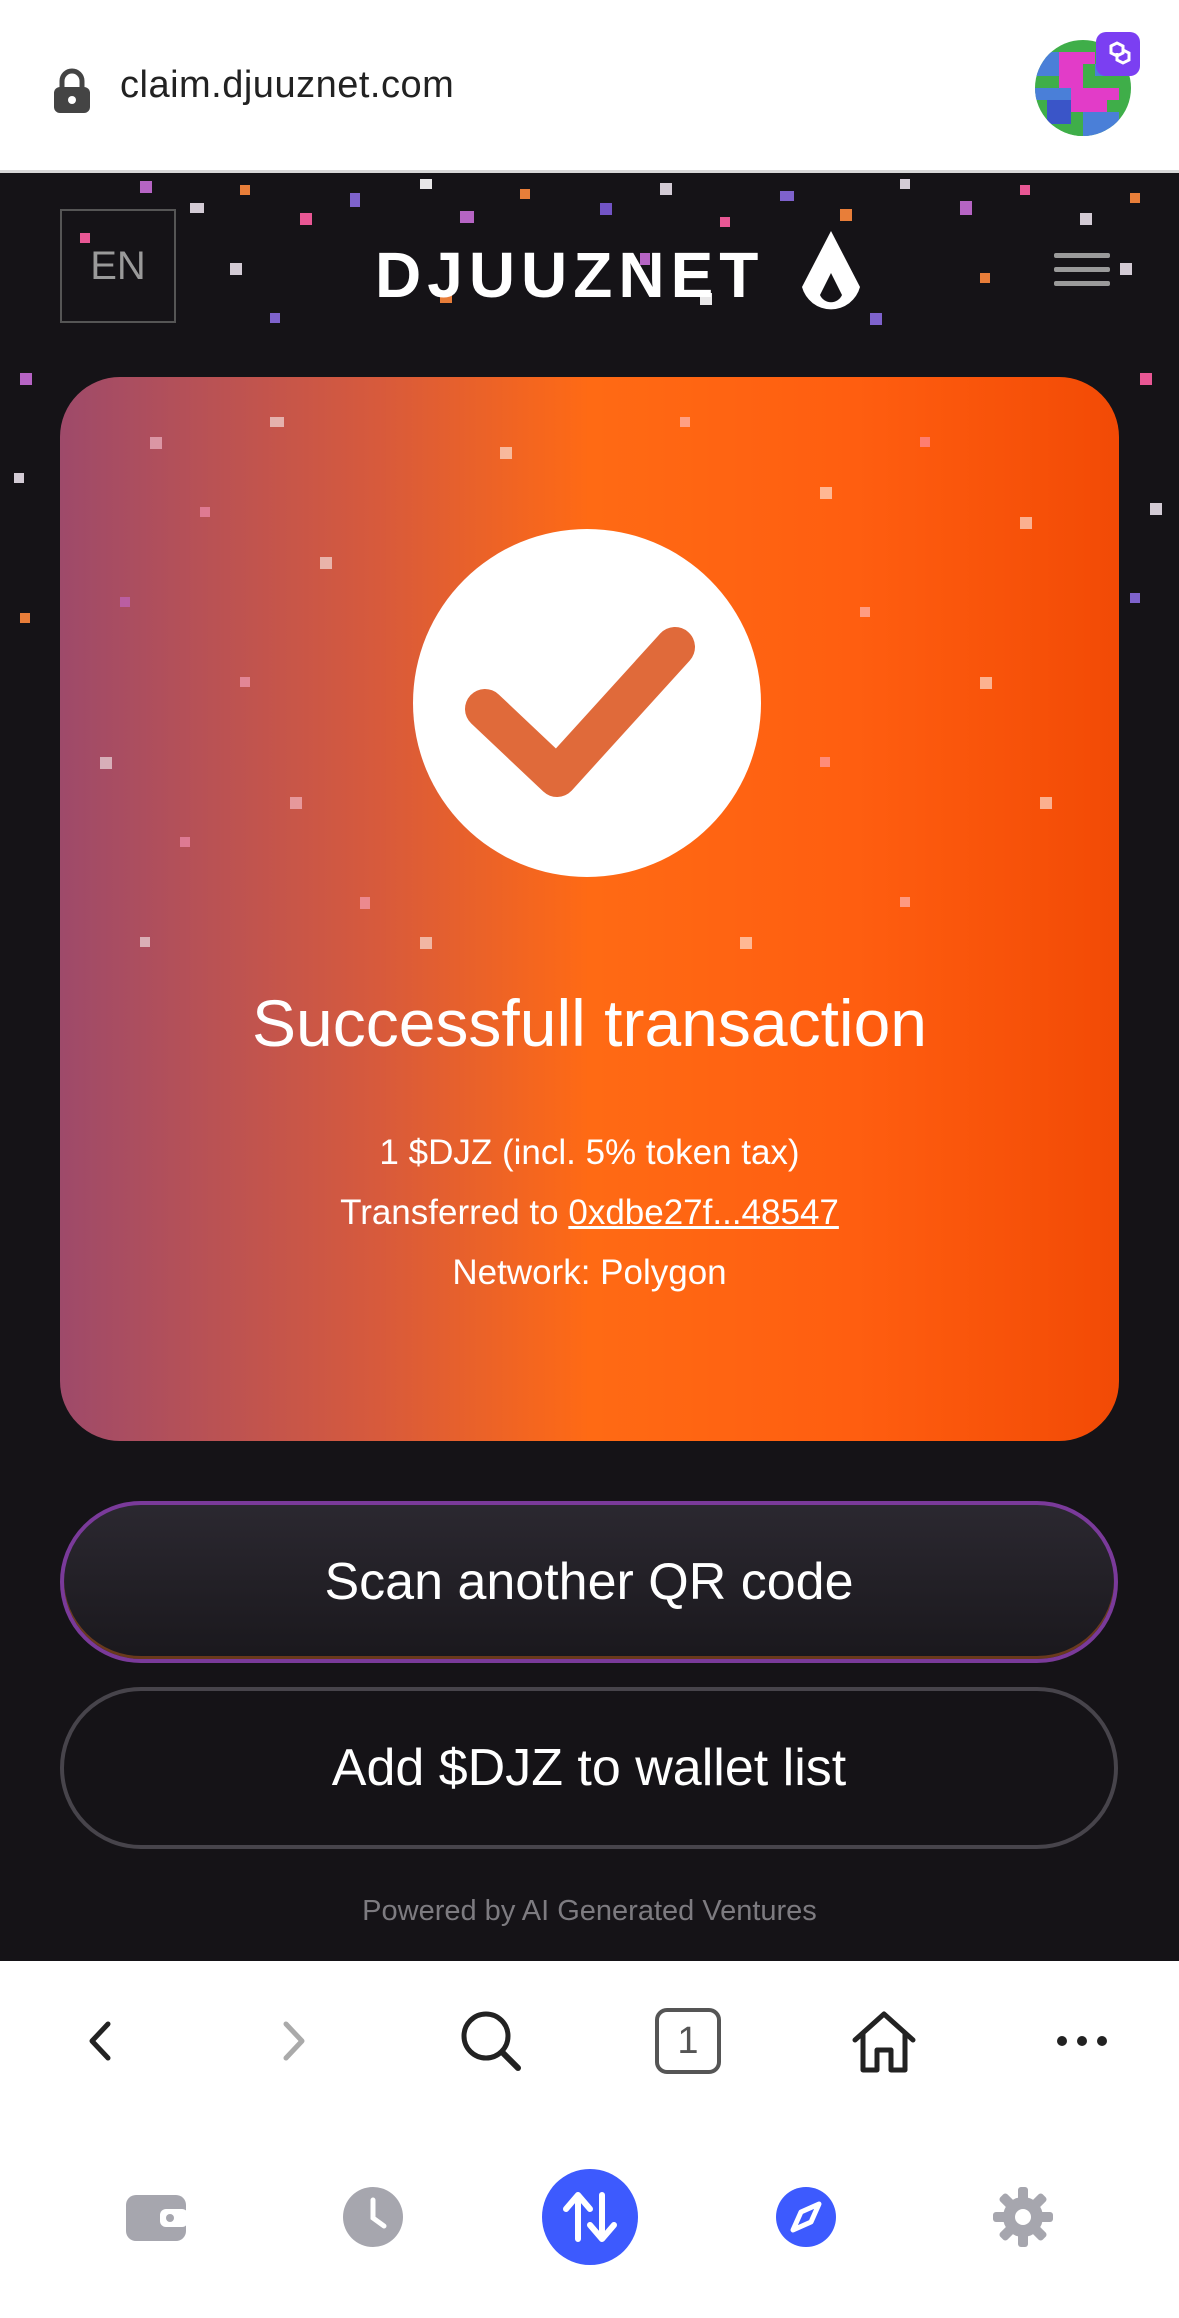 This screenshot has width=1179, height=2318. Describe the element at coordinates (589, 1911) in the screenshot. I see `powered-by-text: Powered by AI Generated Ventures` at that location.